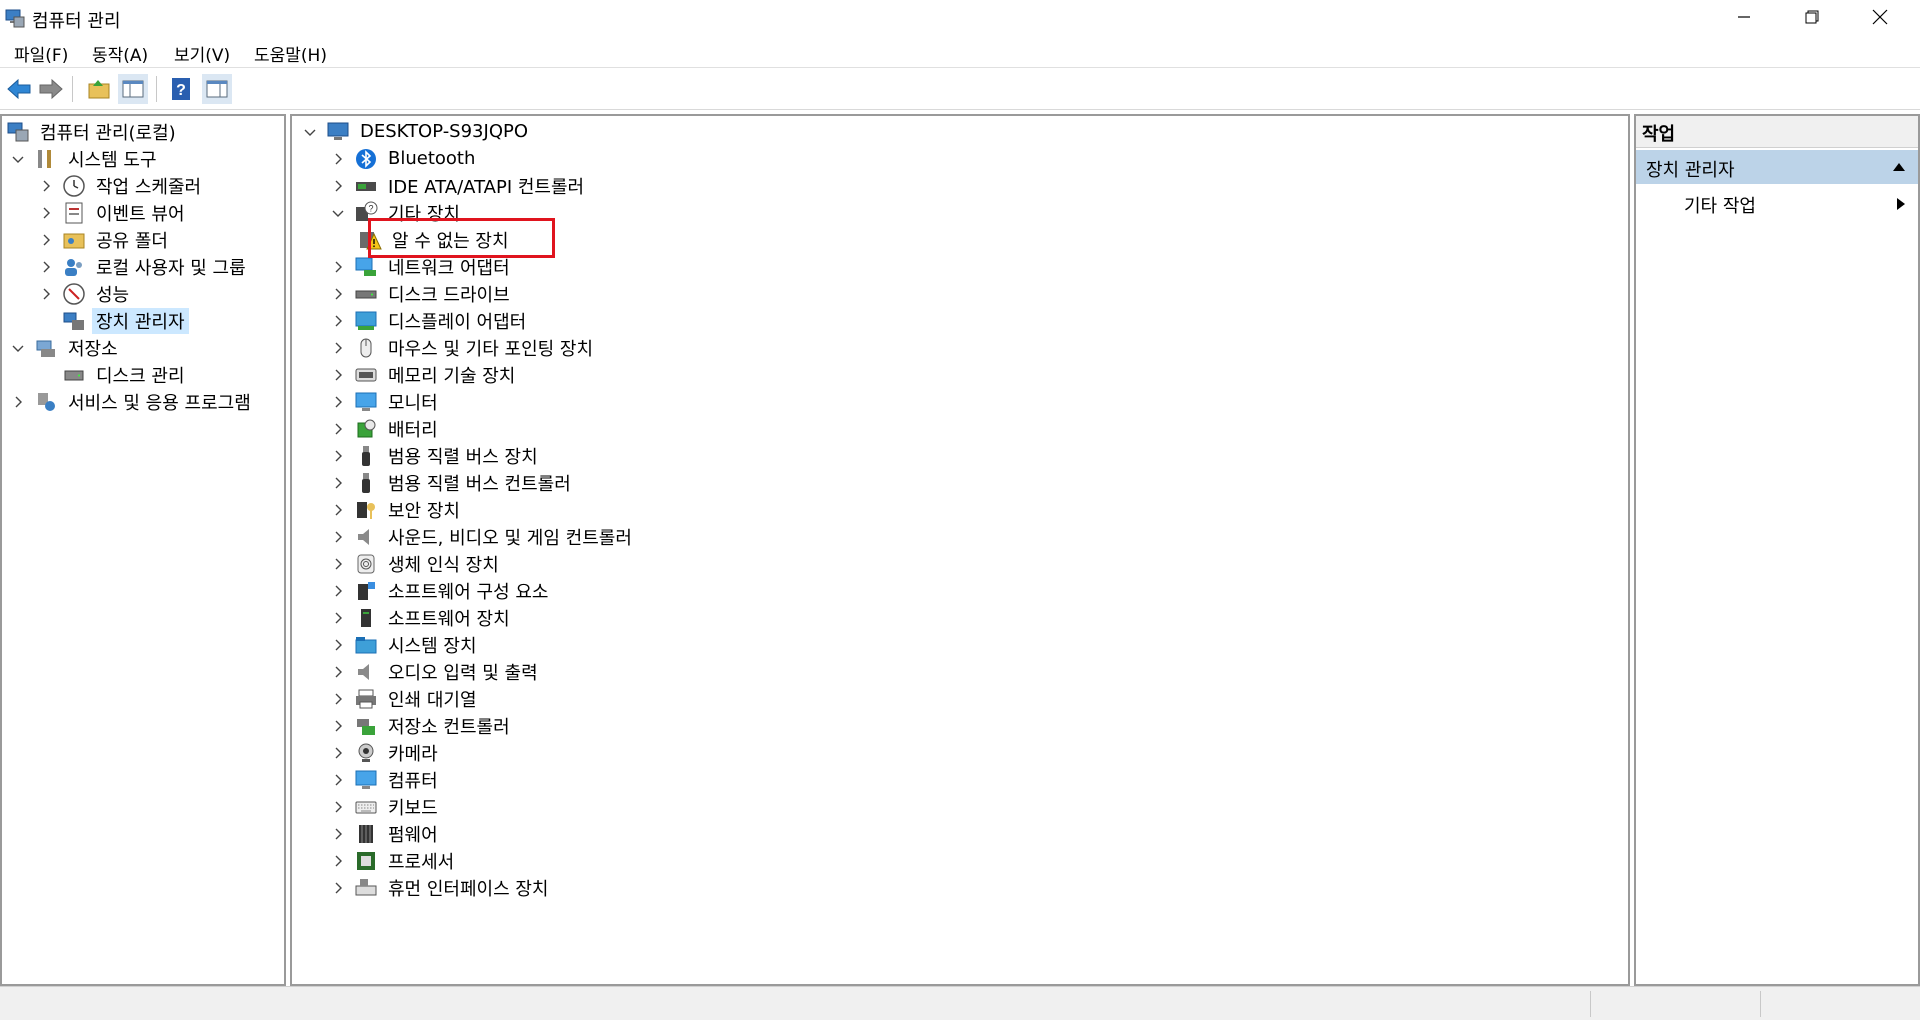  Describe the element at coordinates (430, 320) in the screenshot. I see `device-tree-category: 디스플레이 어댑터` at that location.